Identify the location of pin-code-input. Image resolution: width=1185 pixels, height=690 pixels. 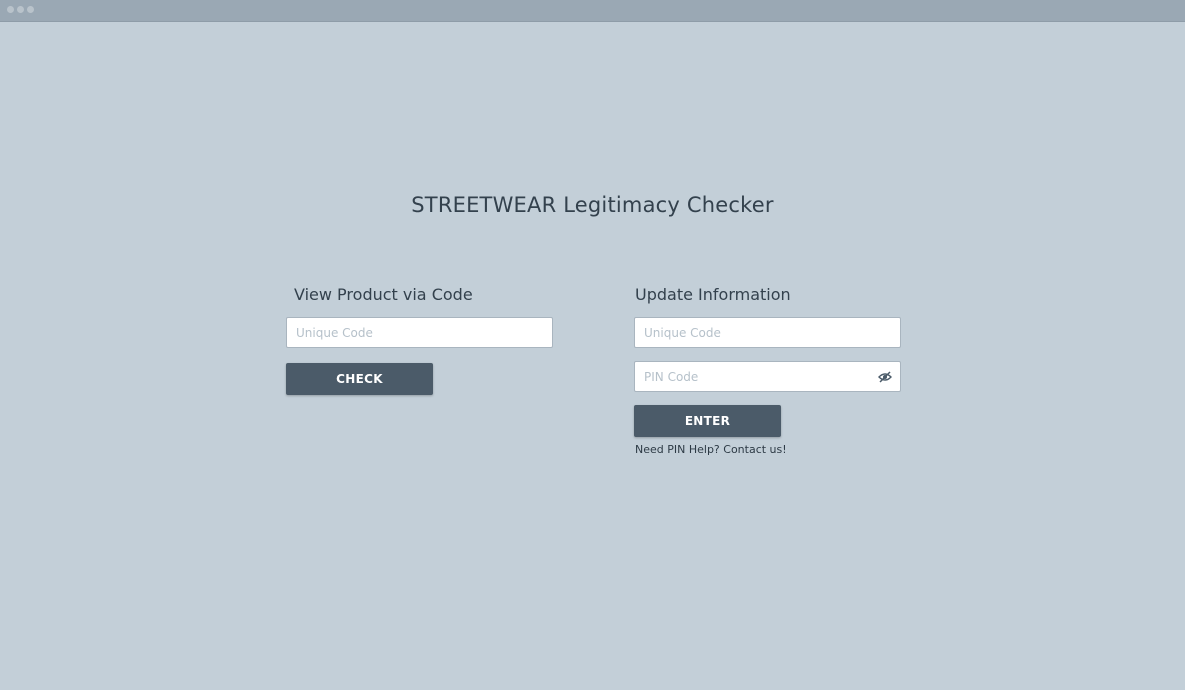
(767, 376).